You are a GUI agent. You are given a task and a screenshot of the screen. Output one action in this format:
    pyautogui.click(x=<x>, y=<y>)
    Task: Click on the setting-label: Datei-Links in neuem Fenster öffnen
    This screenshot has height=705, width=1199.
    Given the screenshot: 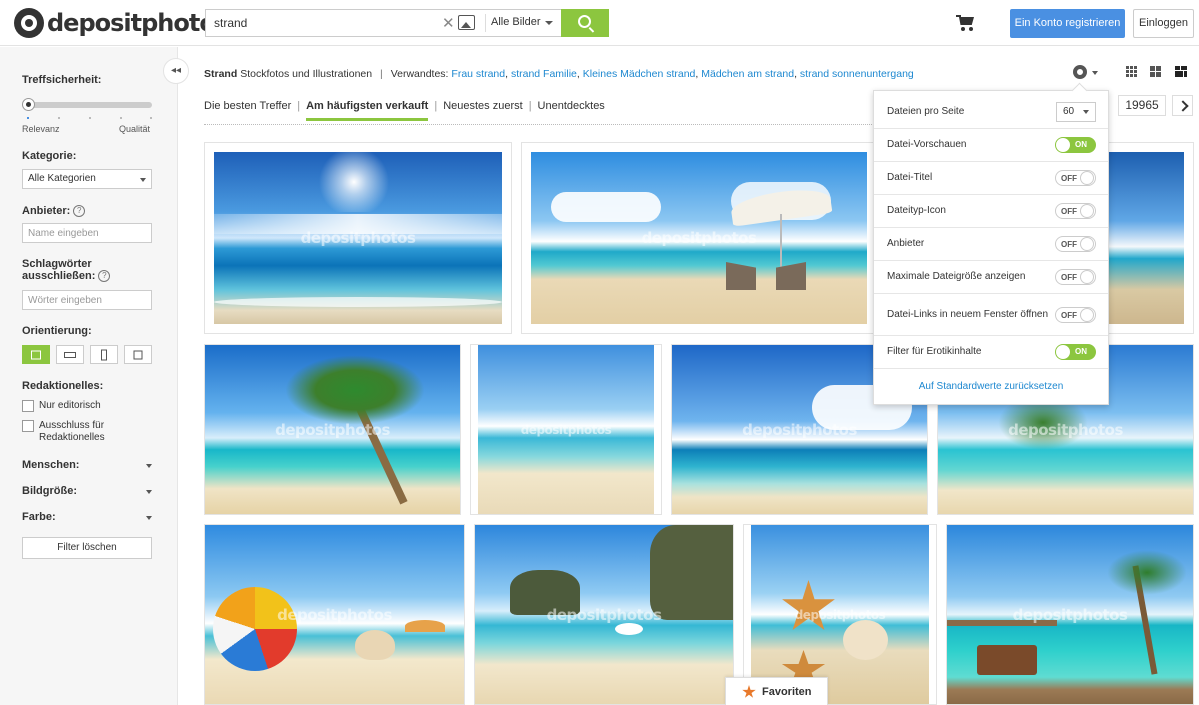 What is the action you would take?
    pyautogui.click(x=968, y=314)
    